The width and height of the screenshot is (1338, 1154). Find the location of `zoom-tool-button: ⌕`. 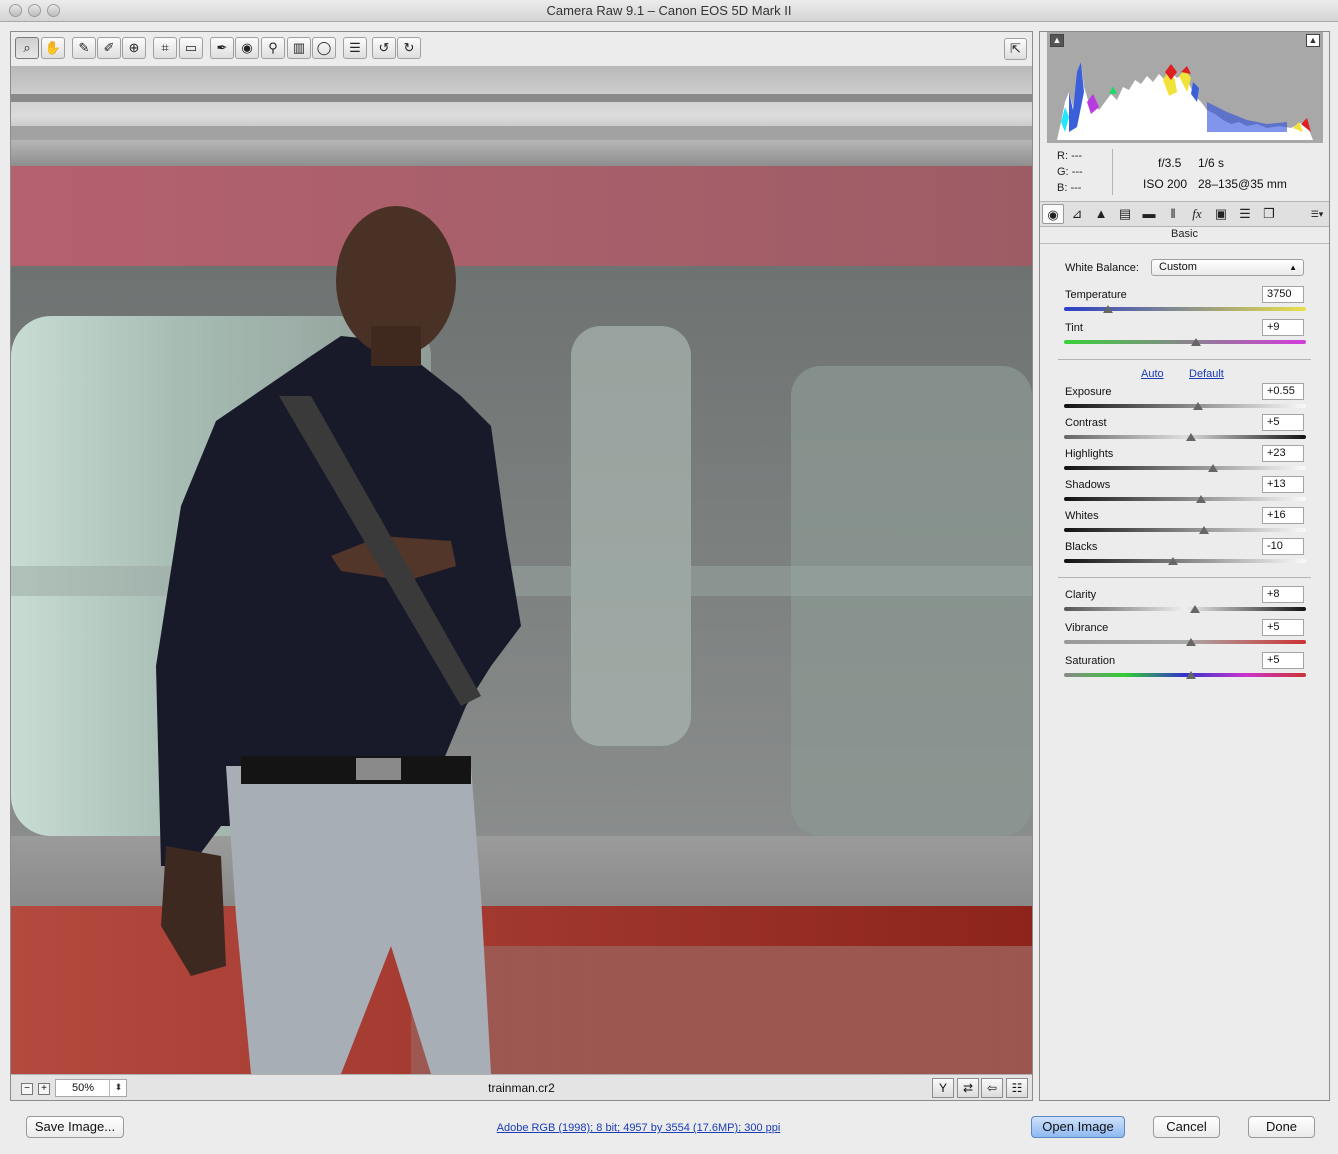

zoom-tool-button: ⌕ is located at coordinates (27, 48).